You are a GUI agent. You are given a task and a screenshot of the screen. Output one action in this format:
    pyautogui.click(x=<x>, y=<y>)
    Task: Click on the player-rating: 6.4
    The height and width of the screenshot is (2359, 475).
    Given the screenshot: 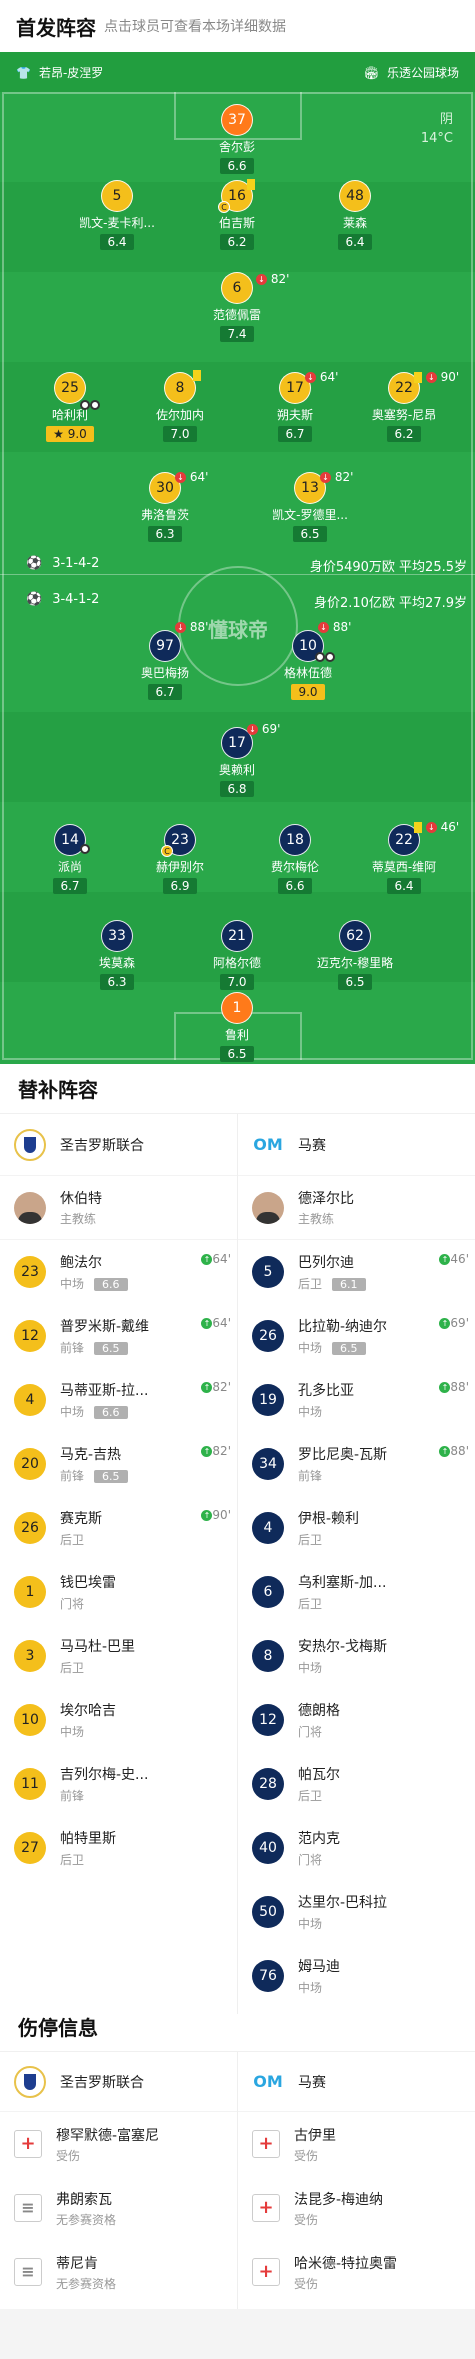 What is the action you would take?
    pyautogui.click(x=117, y=242)
    